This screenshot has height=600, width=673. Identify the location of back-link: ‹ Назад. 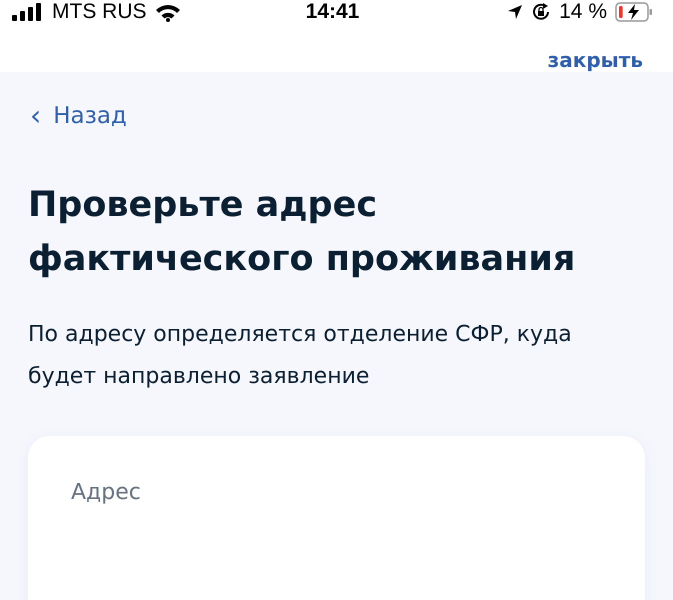
(78, 116).